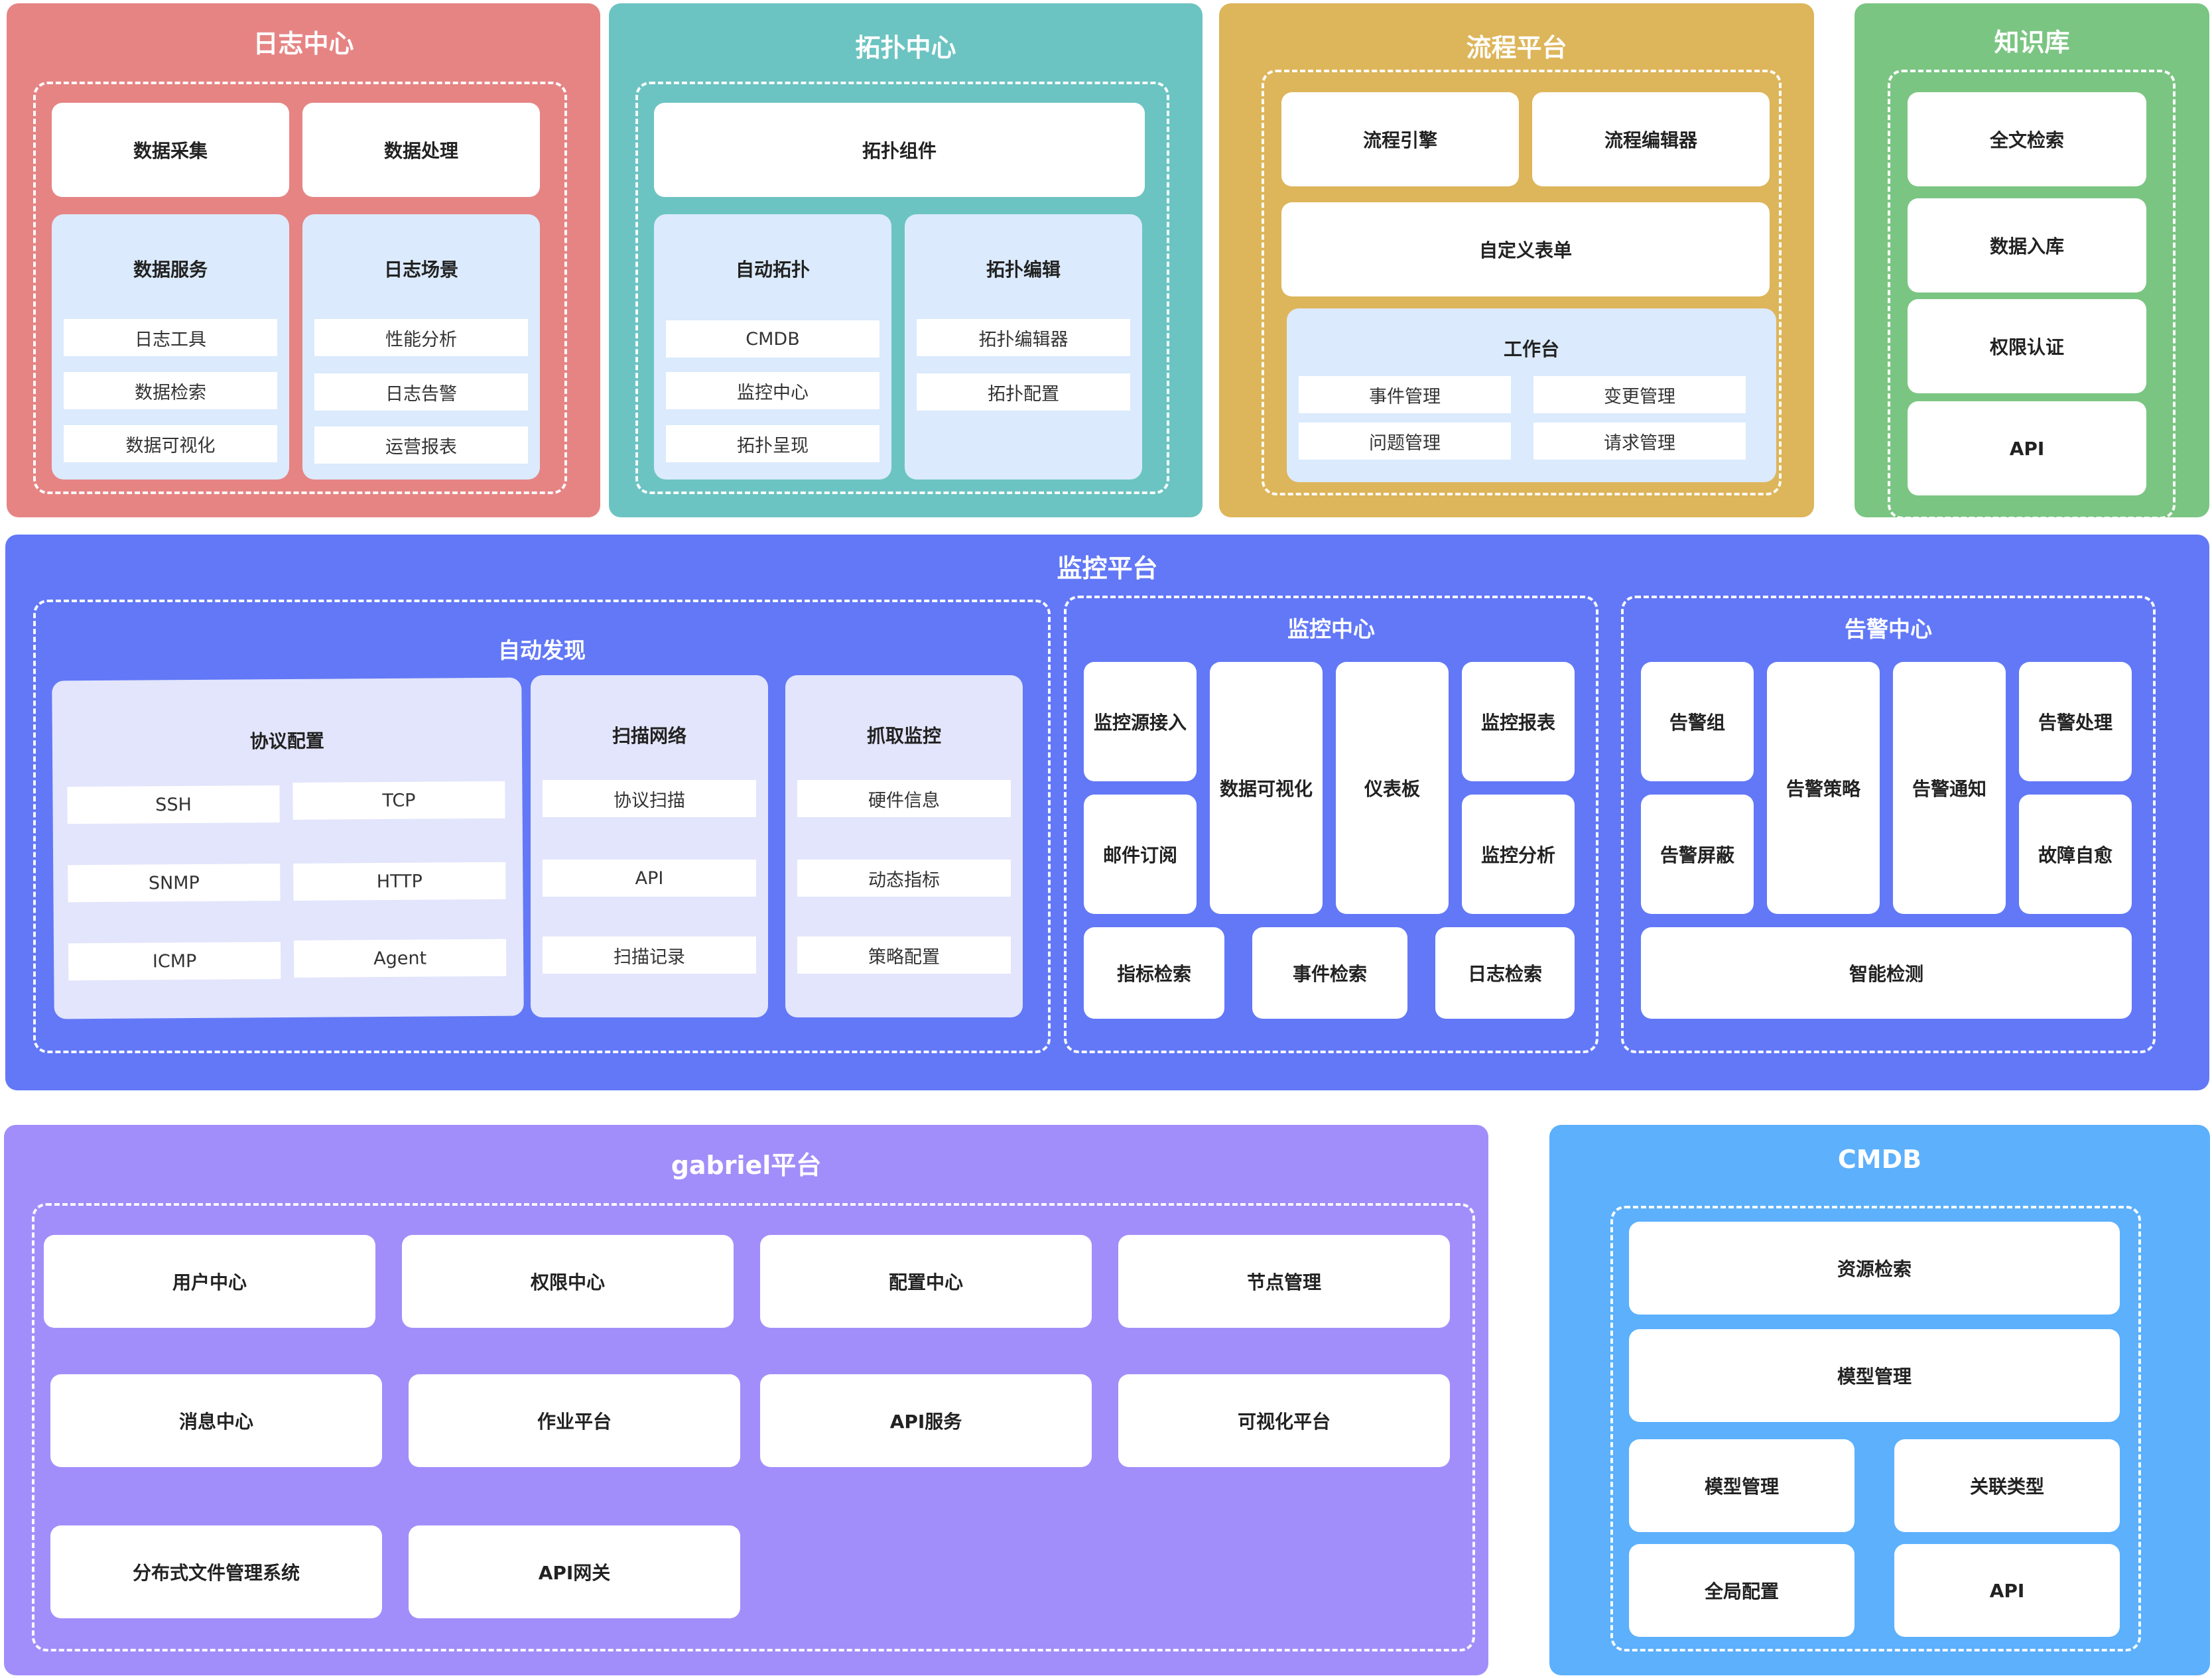 The height and width of the screenshot is (1678, 2212). I want to click on log-search-box: 日志检索, so click(1505, 973).